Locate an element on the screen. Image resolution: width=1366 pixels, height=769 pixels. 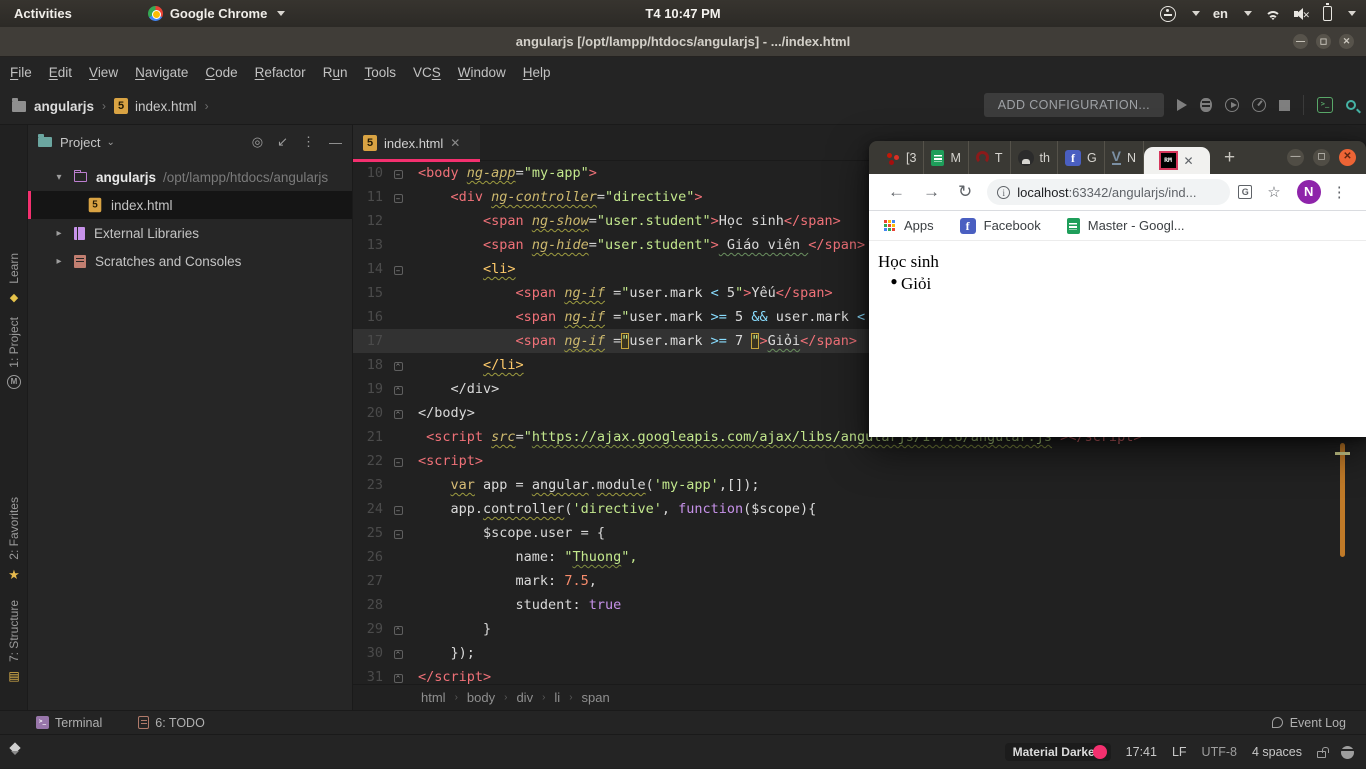
indent-setting: 4 spaces is located at coordinates (1277, 752).